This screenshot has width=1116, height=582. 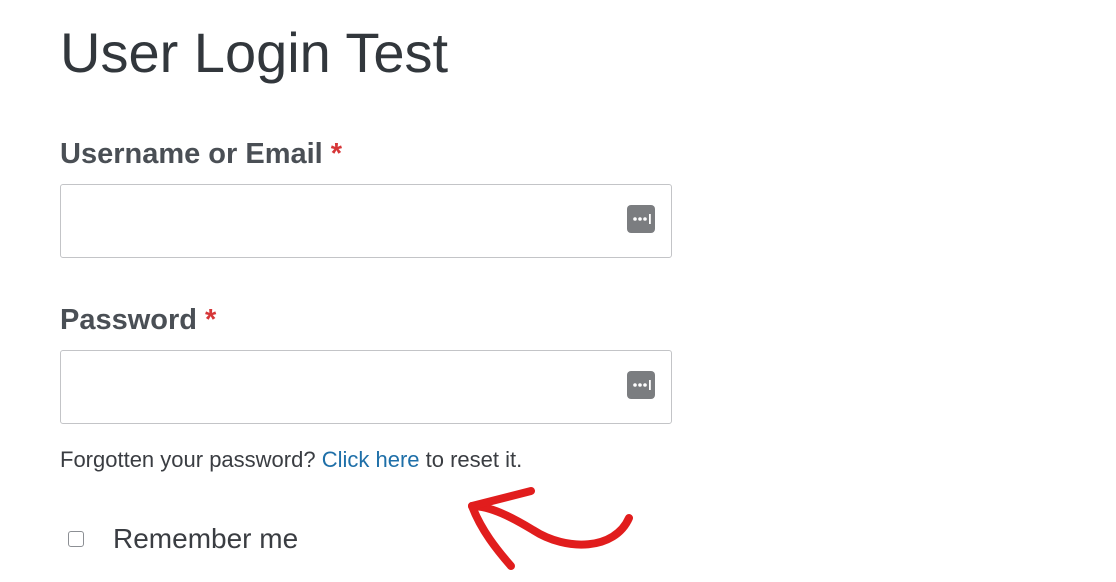 I want to click on password-input, so click(x=366, y=387).